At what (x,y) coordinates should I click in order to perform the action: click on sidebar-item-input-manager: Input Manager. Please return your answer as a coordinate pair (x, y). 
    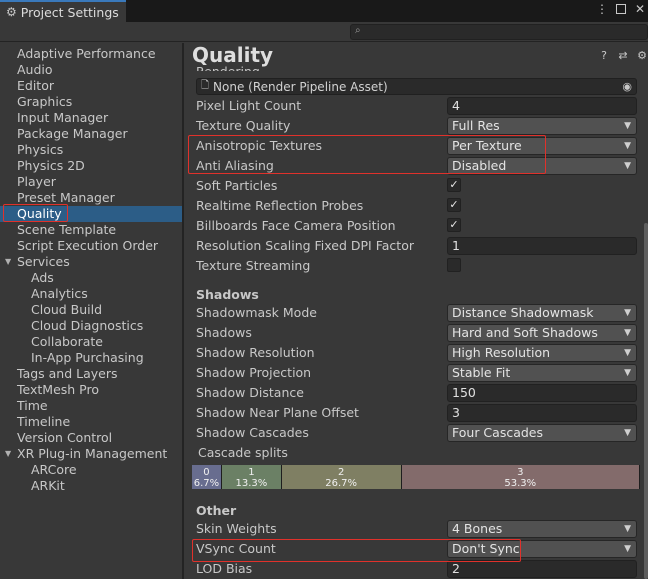
    Looking at the image, I should click on (62, 118).